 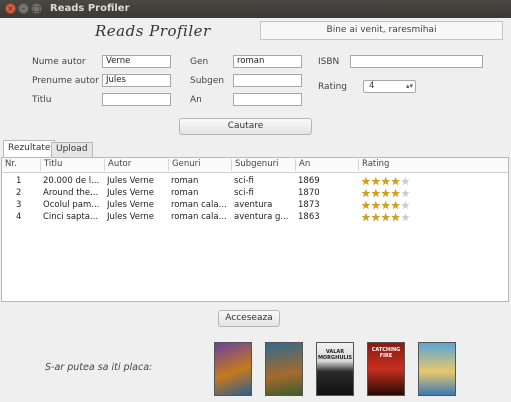 I want to click on cell-nr: 1, so click(x=19, y=181).